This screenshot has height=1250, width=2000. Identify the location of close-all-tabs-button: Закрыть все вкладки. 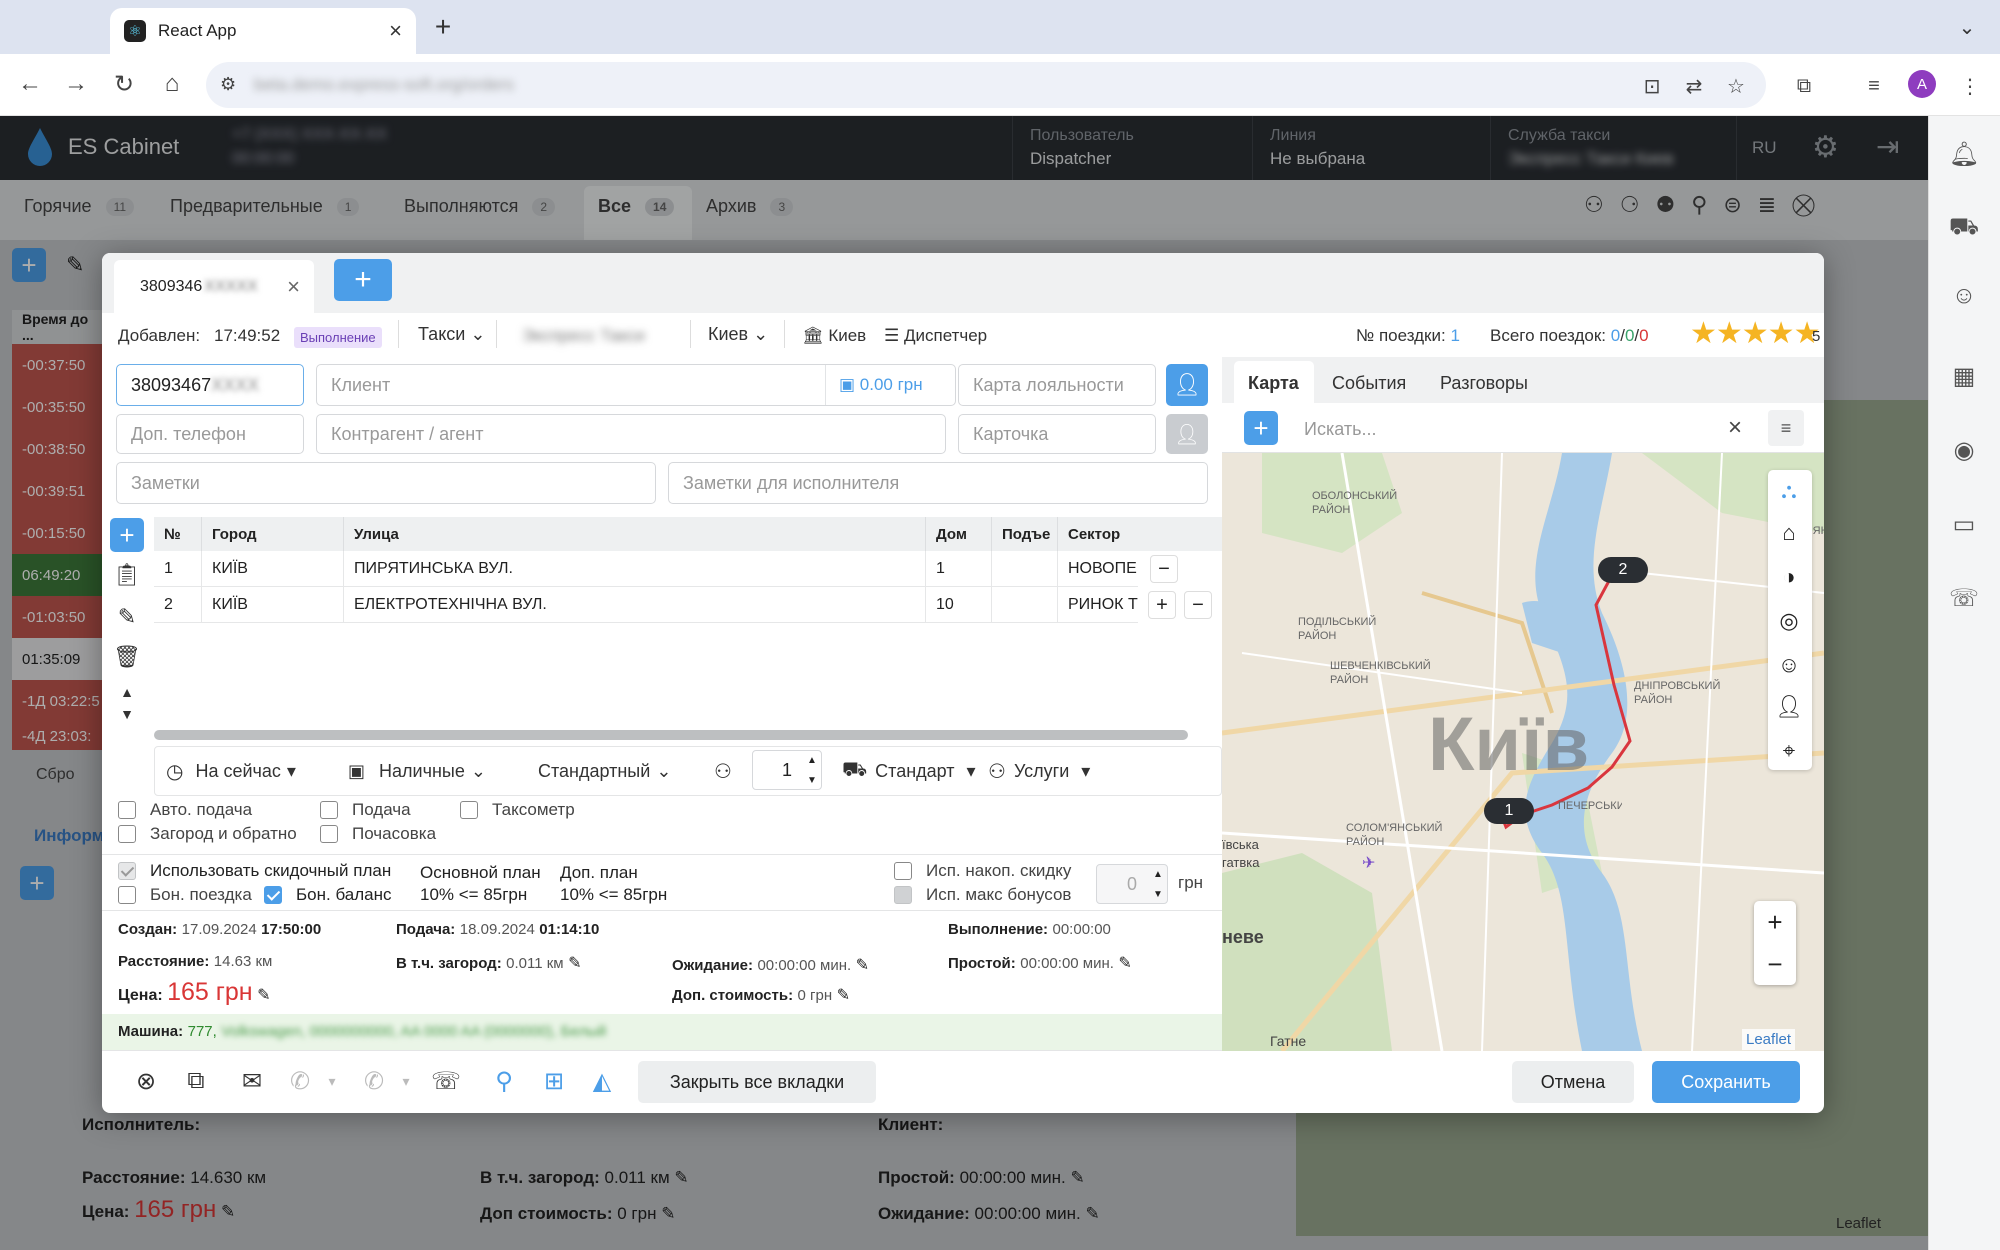
(757, 1082).